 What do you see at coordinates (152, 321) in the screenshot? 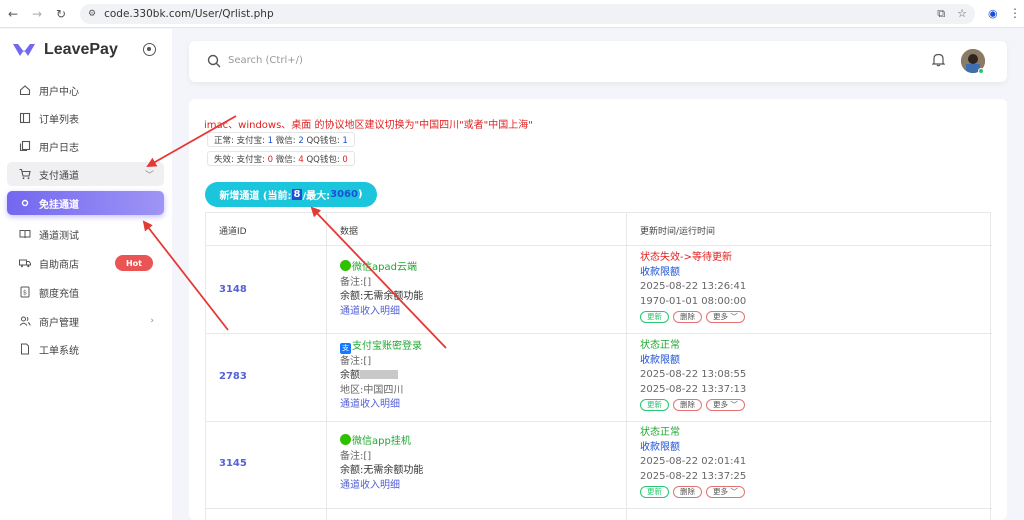
I see `chevron-right-icon: ›` at bounding box center [152, 321].